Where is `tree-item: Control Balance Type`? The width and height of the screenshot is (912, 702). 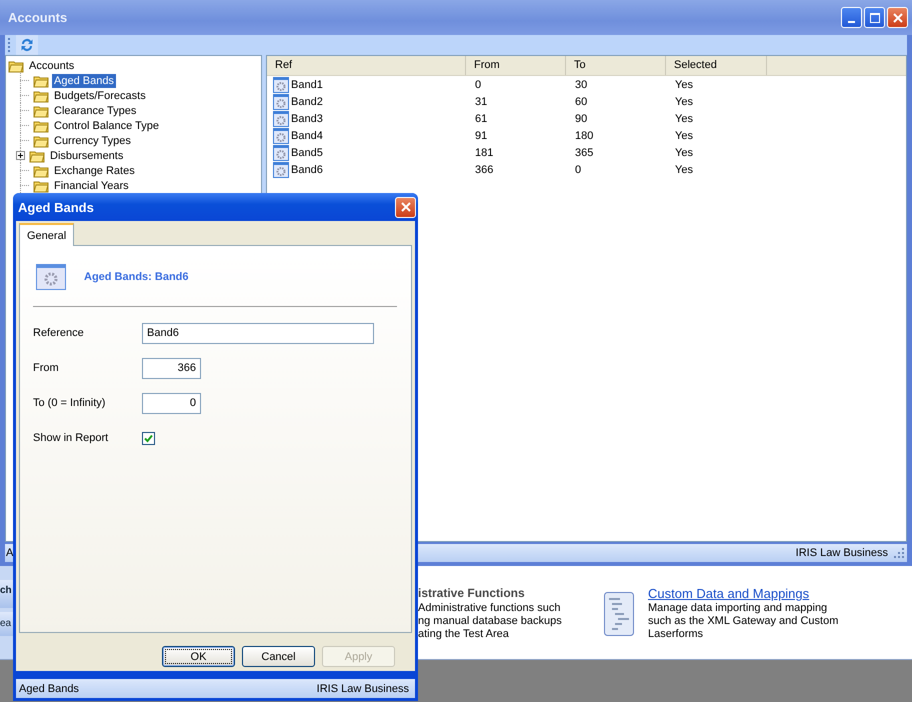 tree-item: Control Balance Type is located at coordinates (106, 125).